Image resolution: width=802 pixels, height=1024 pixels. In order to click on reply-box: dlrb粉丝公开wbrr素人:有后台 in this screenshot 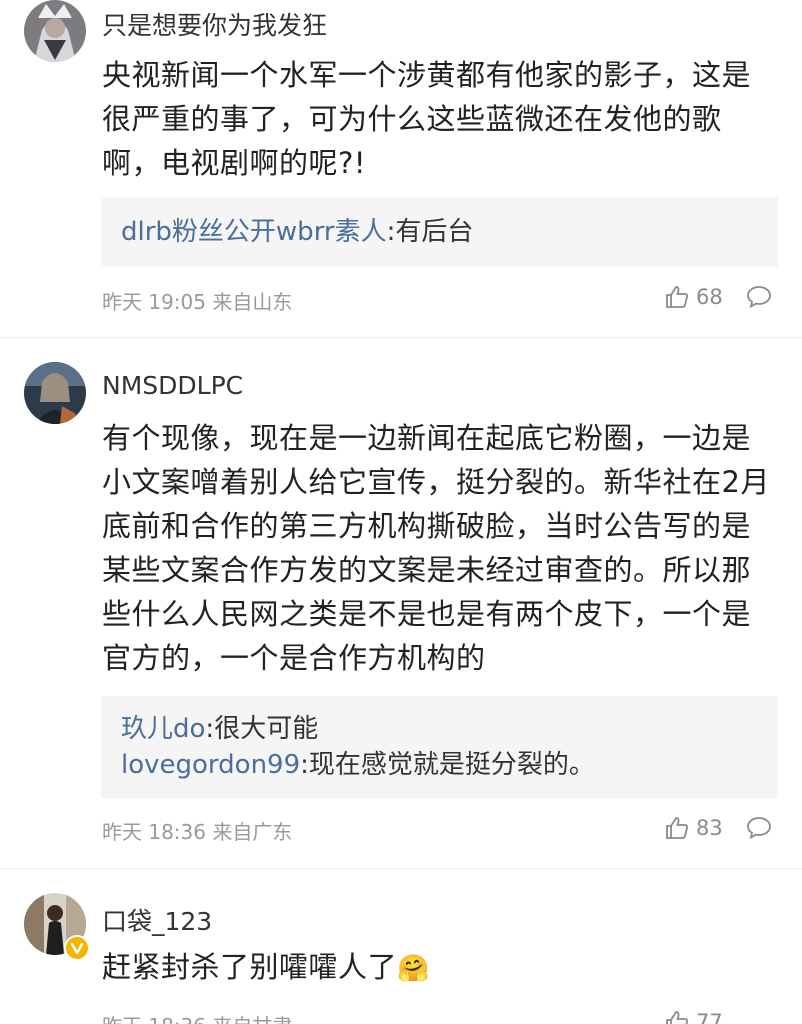, I will do `click(439, 232)`.